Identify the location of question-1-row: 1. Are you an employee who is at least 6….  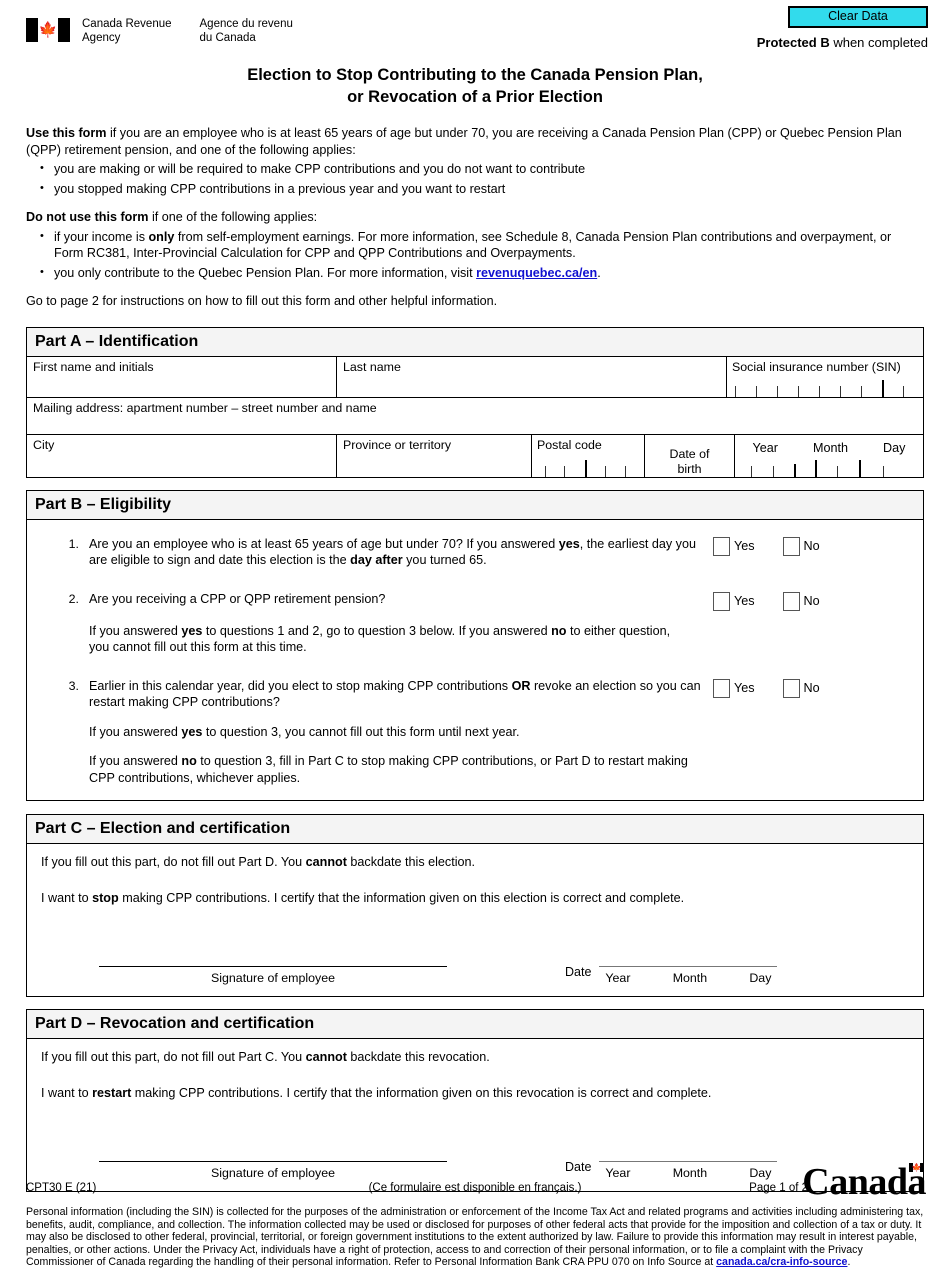
(475, 552).